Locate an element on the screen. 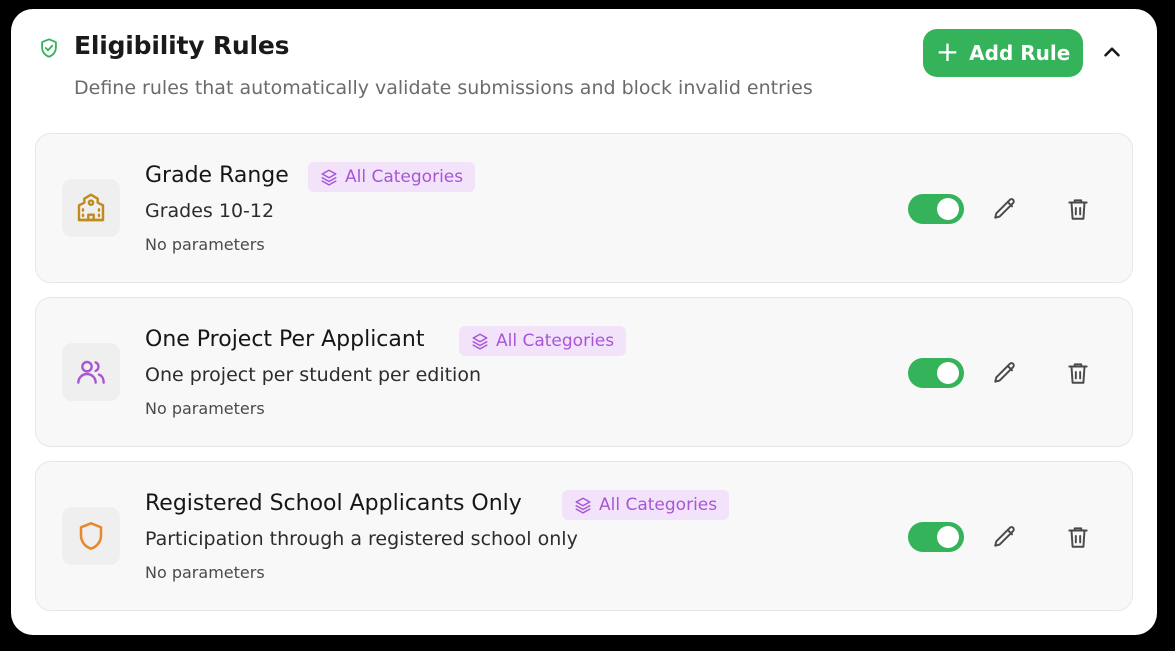 The width and height of the screenshot is (1175, 651). rule-name: Registered School Applicants Only is located at coordinates (333, 503).